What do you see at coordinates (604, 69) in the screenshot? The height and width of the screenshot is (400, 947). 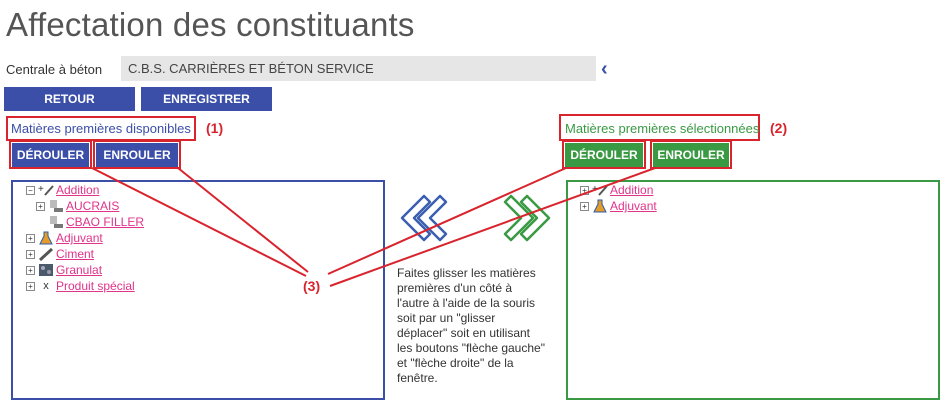 I see `chevron-left-icon: ‹` at bounding box center [604, 69].